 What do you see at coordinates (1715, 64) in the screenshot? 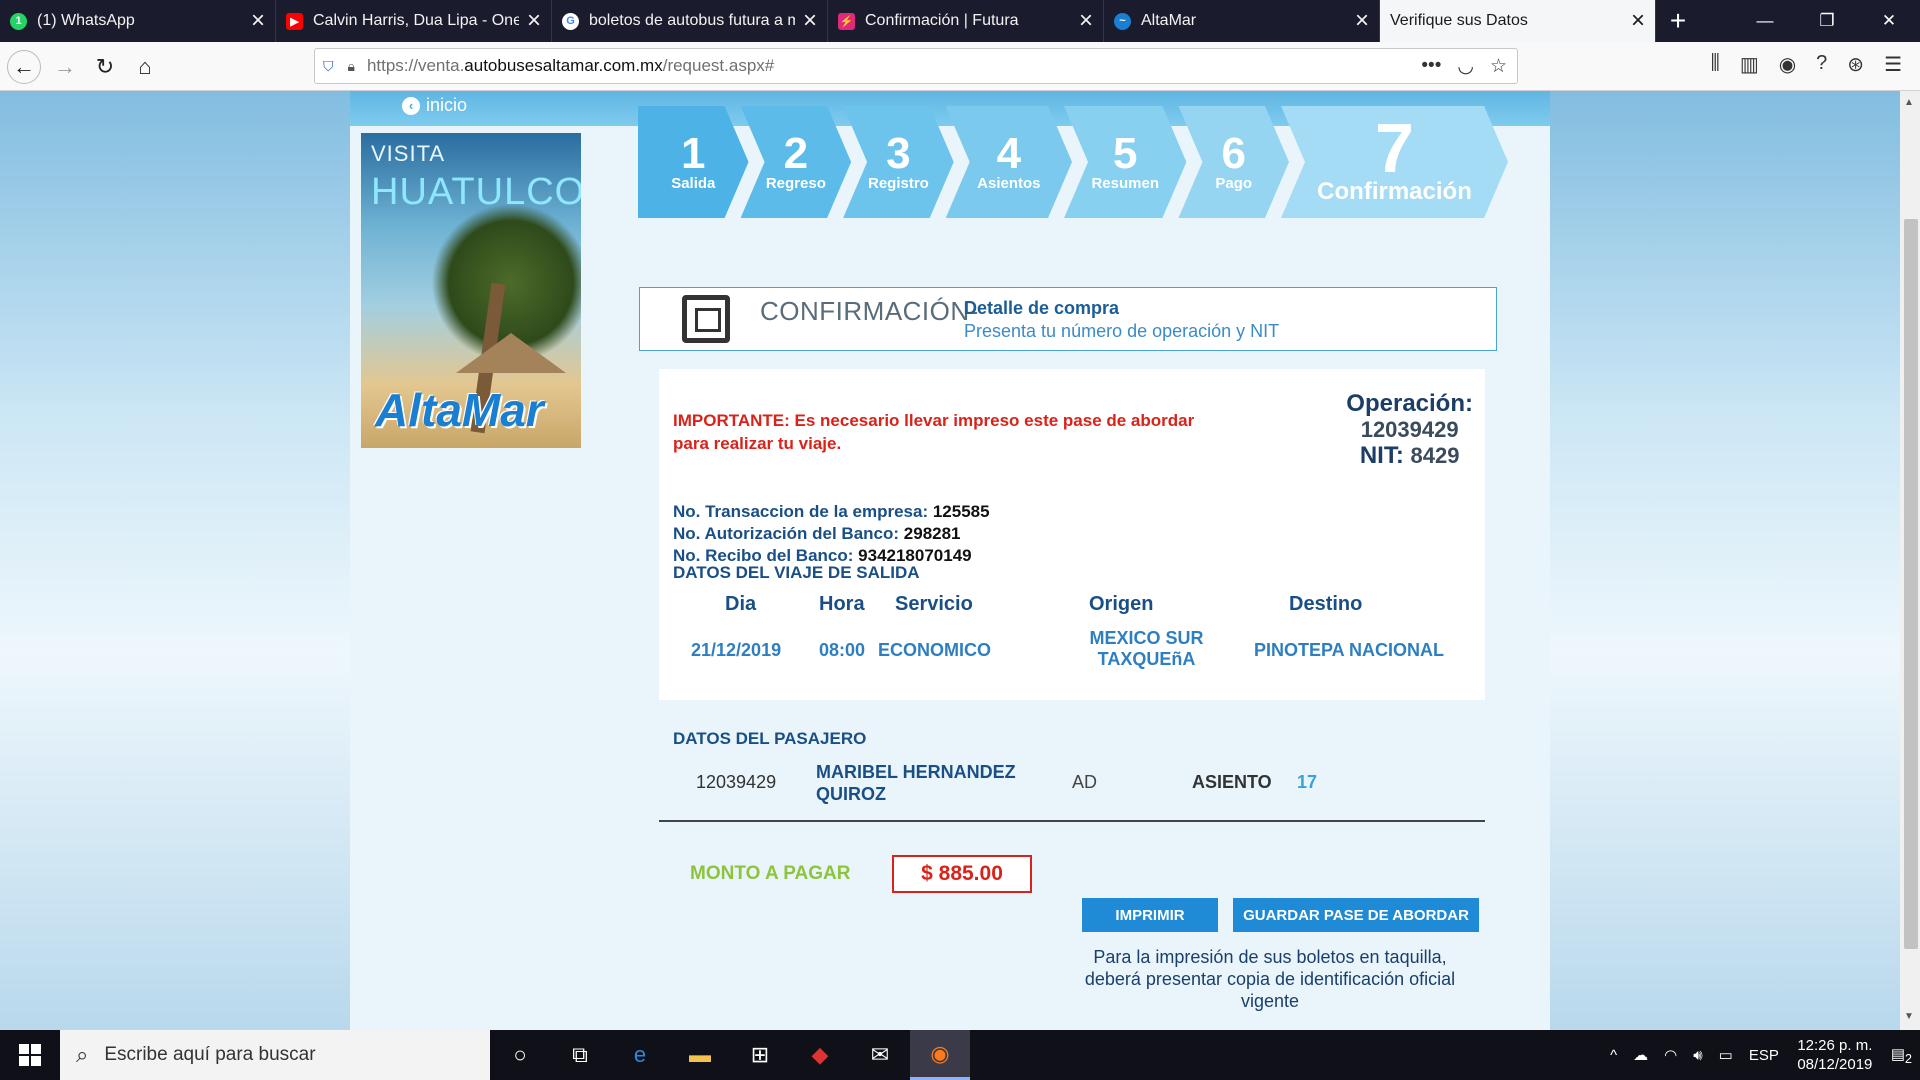
I see `library-icon: ⫼` at bounding box center [1715, 64].